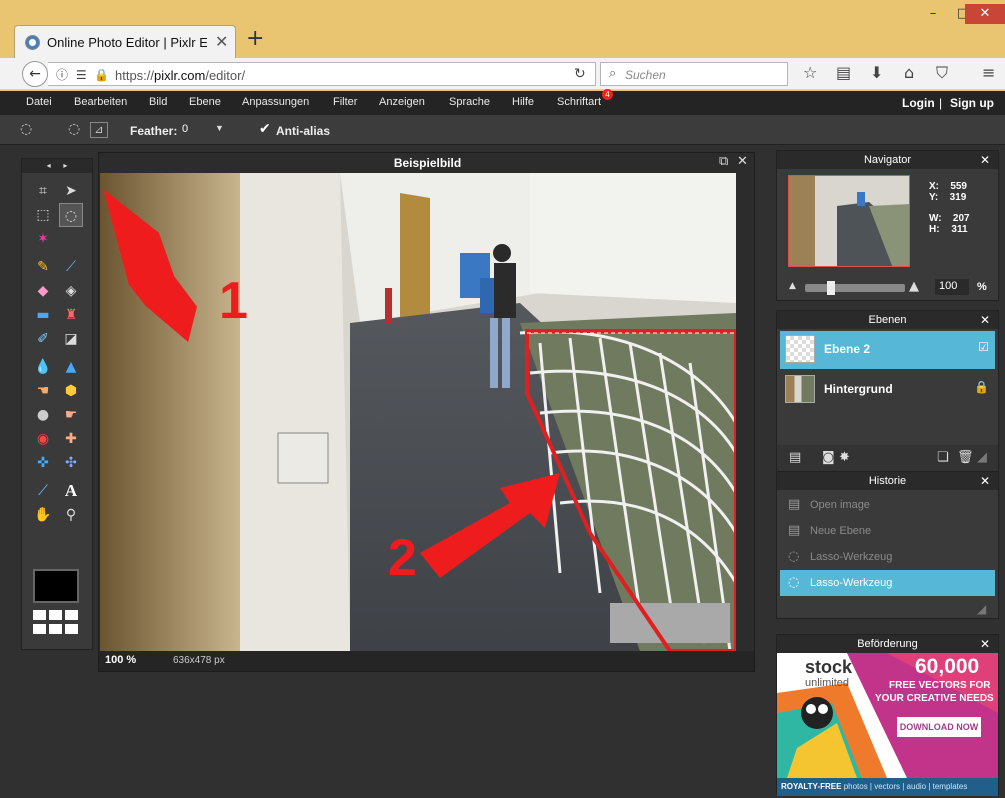 The width and height of the screenshot is (1005, 798). What do you see at coordinates (99, 130) in the screenshot?
I see `lasso-polygon-icon: ⊿` at bounding box center [99, 130].